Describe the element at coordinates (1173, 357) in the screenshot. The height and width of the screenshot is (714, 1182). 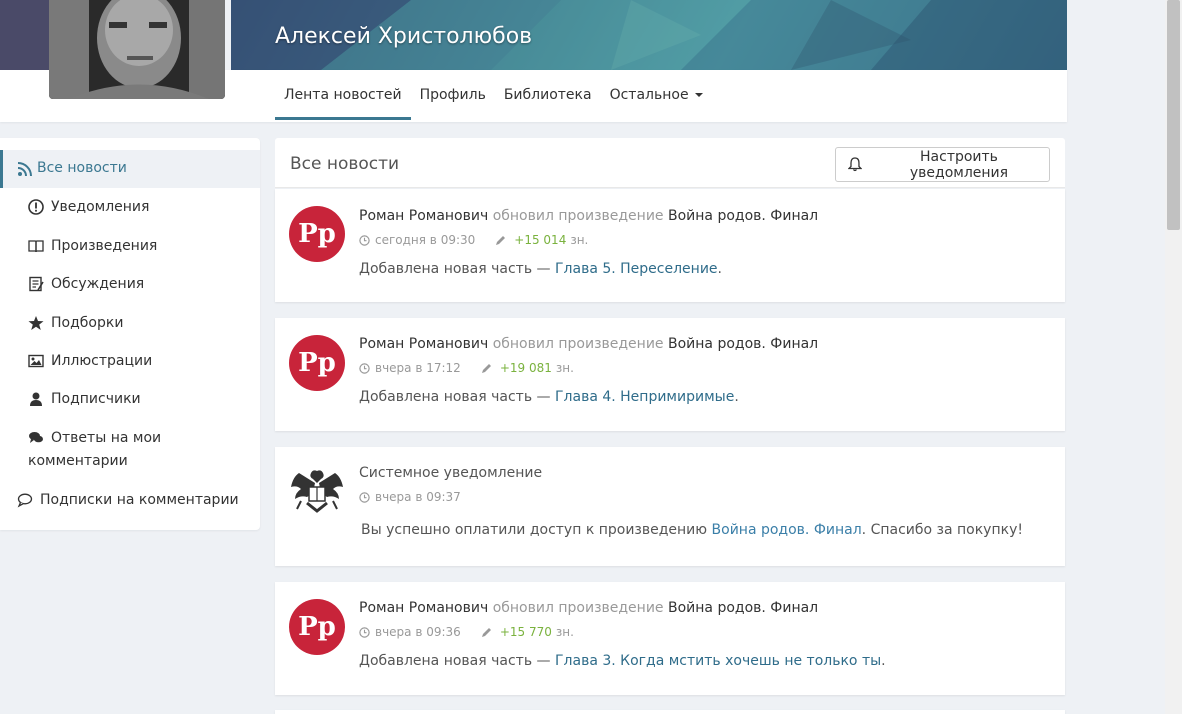
I see `page-scrollbar` at that location.